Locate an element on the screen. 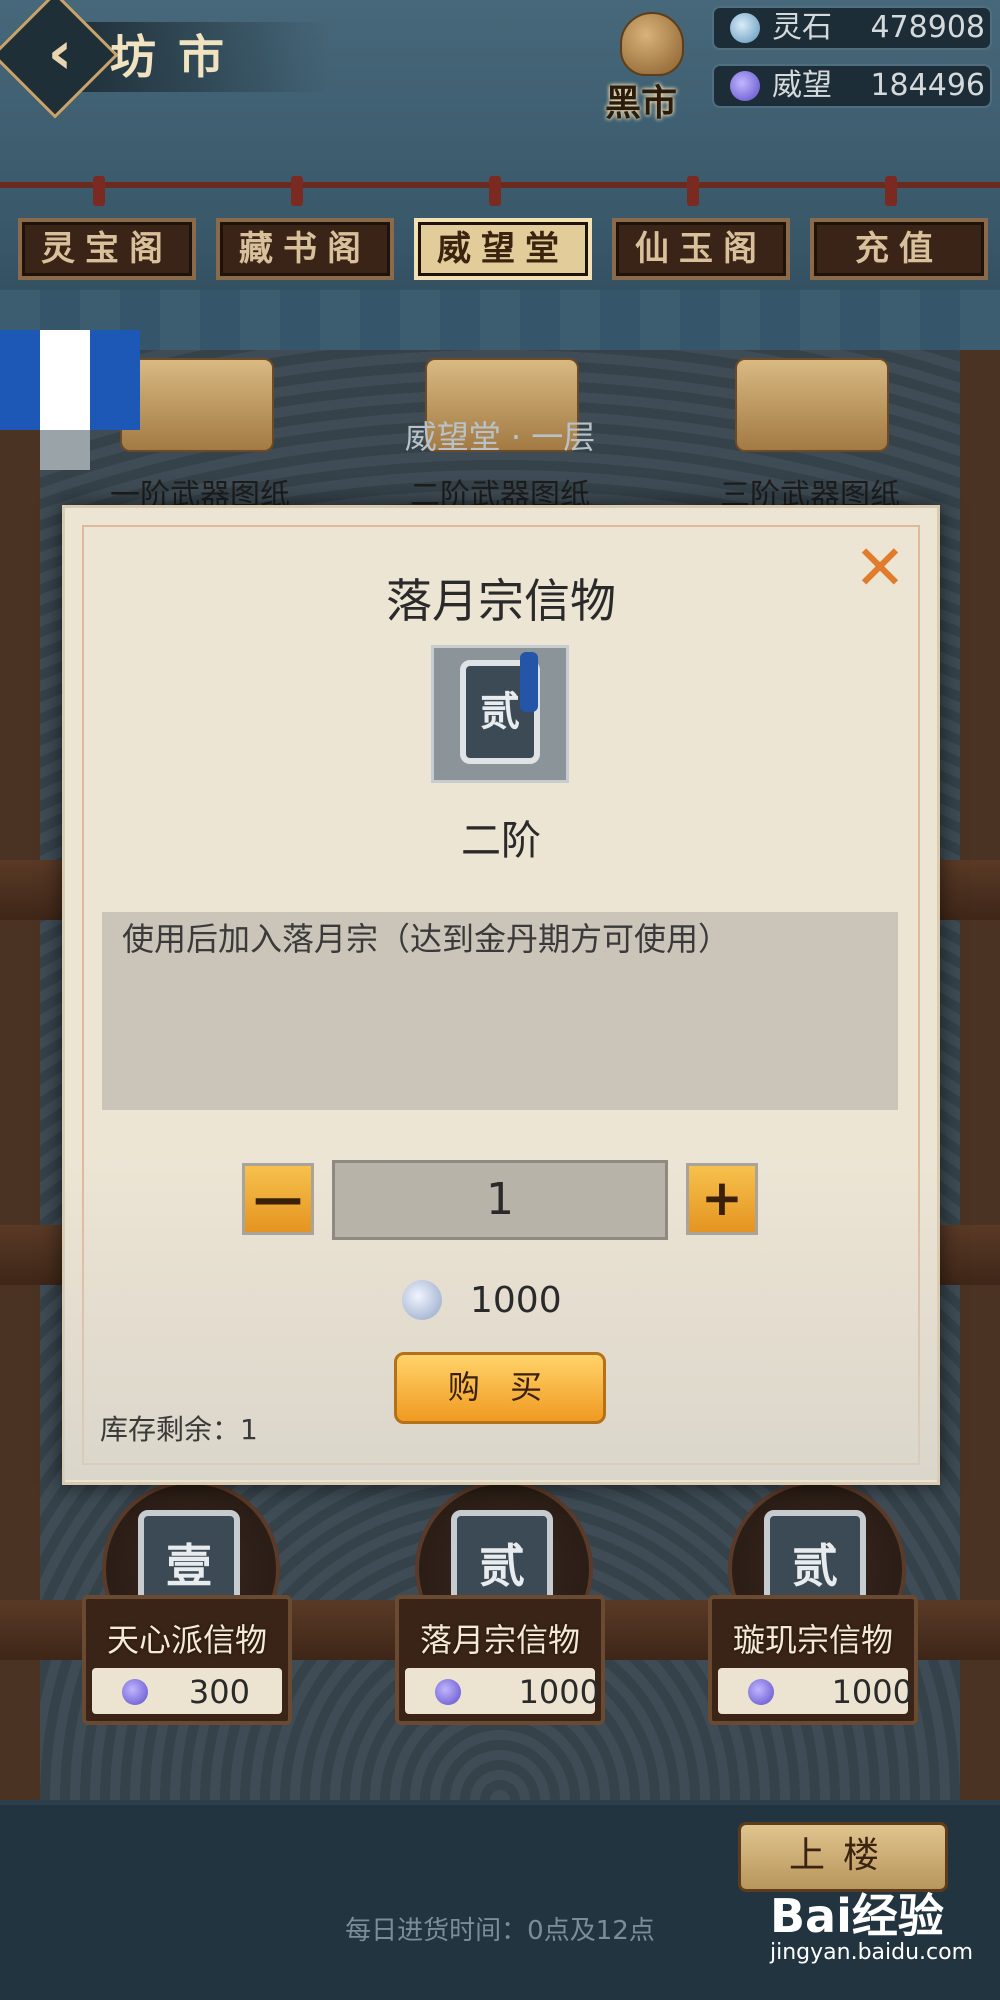 Image resolution: width=1000 pixels, height=2000 pixels. tab-weiwang: 威望堂 is located at coordinates (503, 249).